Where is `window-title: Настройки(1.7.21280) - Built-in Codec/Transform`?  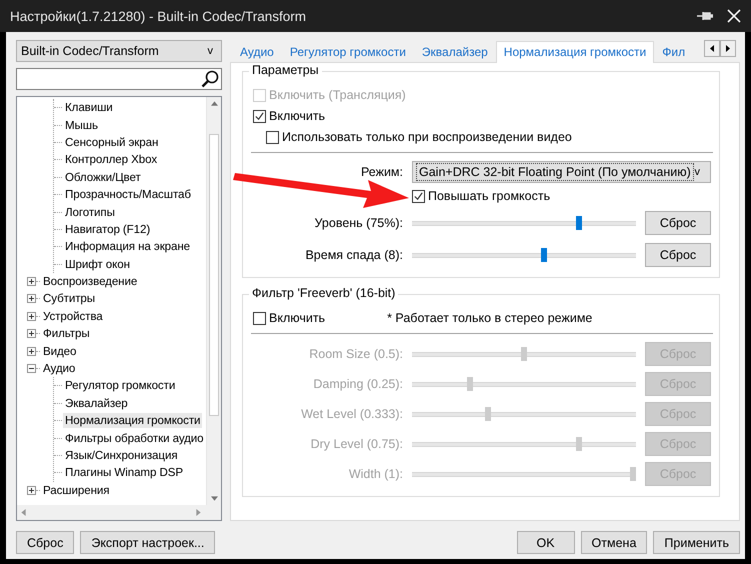
window-title: Настройки(1.7.21280) - Built-in Codec/Transform is located at coordinates (159, 16).